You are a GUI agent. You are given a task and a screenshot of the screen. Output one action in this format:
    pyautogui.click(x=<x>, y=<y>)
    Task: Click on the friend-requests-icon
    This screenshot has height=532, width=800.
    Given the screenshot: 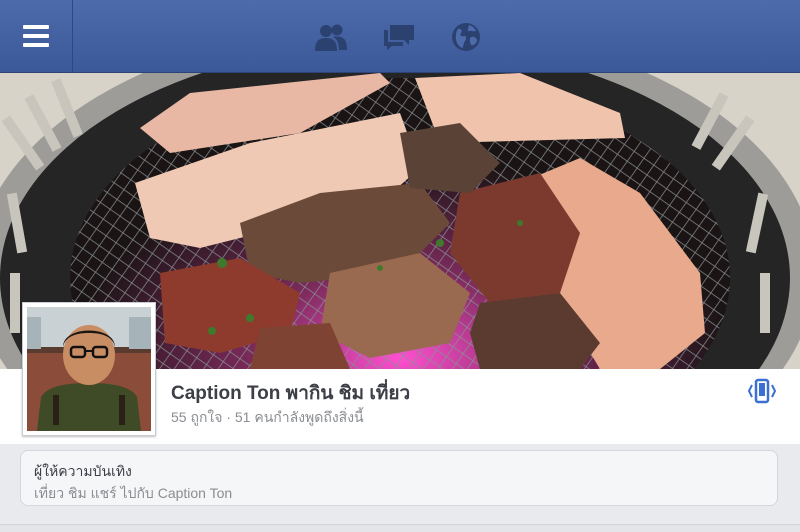 What is the action you would take?
    pyautogui.click(x=331, y=37)
    